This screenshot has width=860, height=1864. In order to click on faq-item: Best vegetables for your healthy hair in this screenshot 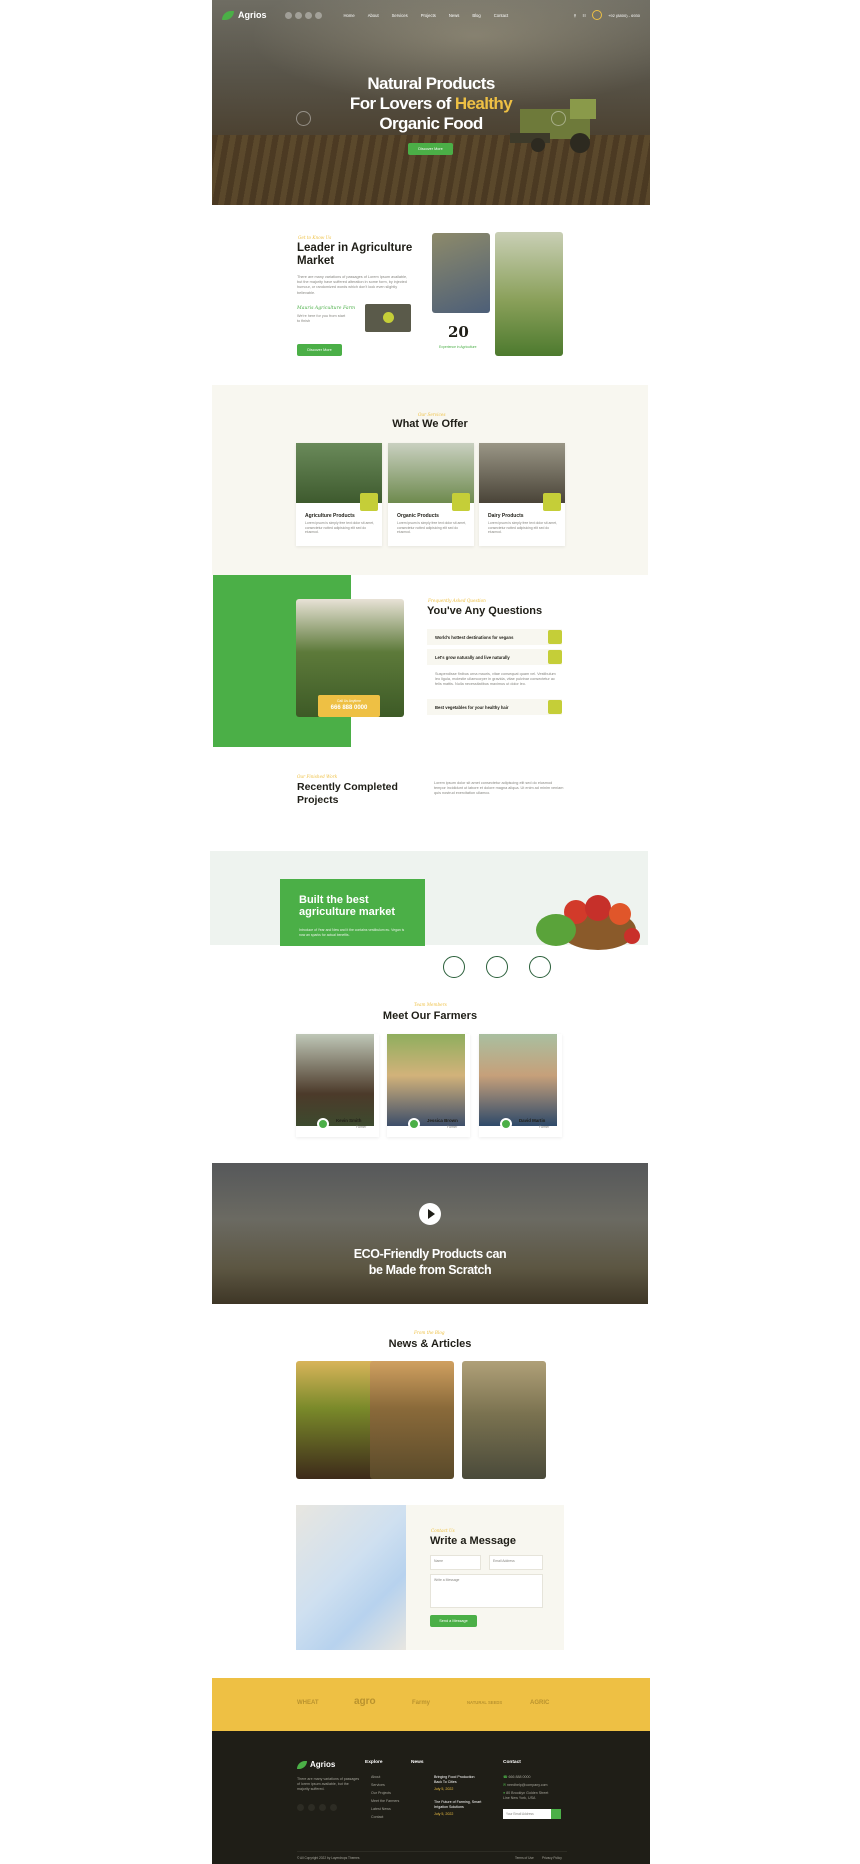, I will do `click(494, 707)`.